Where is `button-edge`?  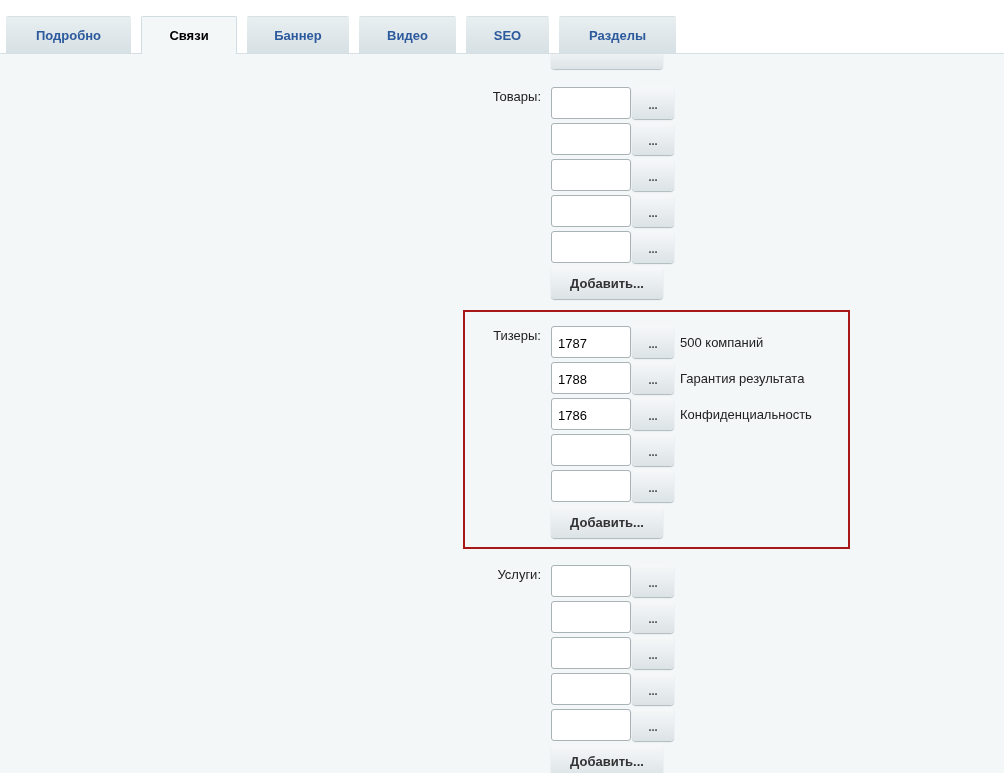 button-edge is located at coordinates (607, 61).